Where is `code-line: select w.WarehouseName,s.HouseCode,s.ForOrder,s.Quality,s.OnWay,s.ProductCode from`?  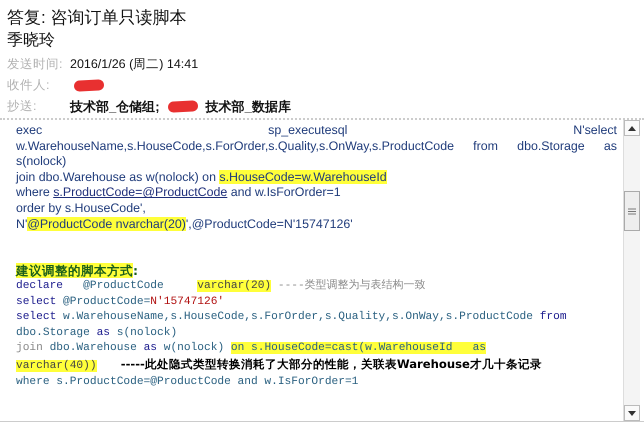 code-line: select w.WarehouseName,s.HouseCode,s.ForOrder,s.Quality,s.OnWay,s.ProductCode from is located at coordinates (292, 318).